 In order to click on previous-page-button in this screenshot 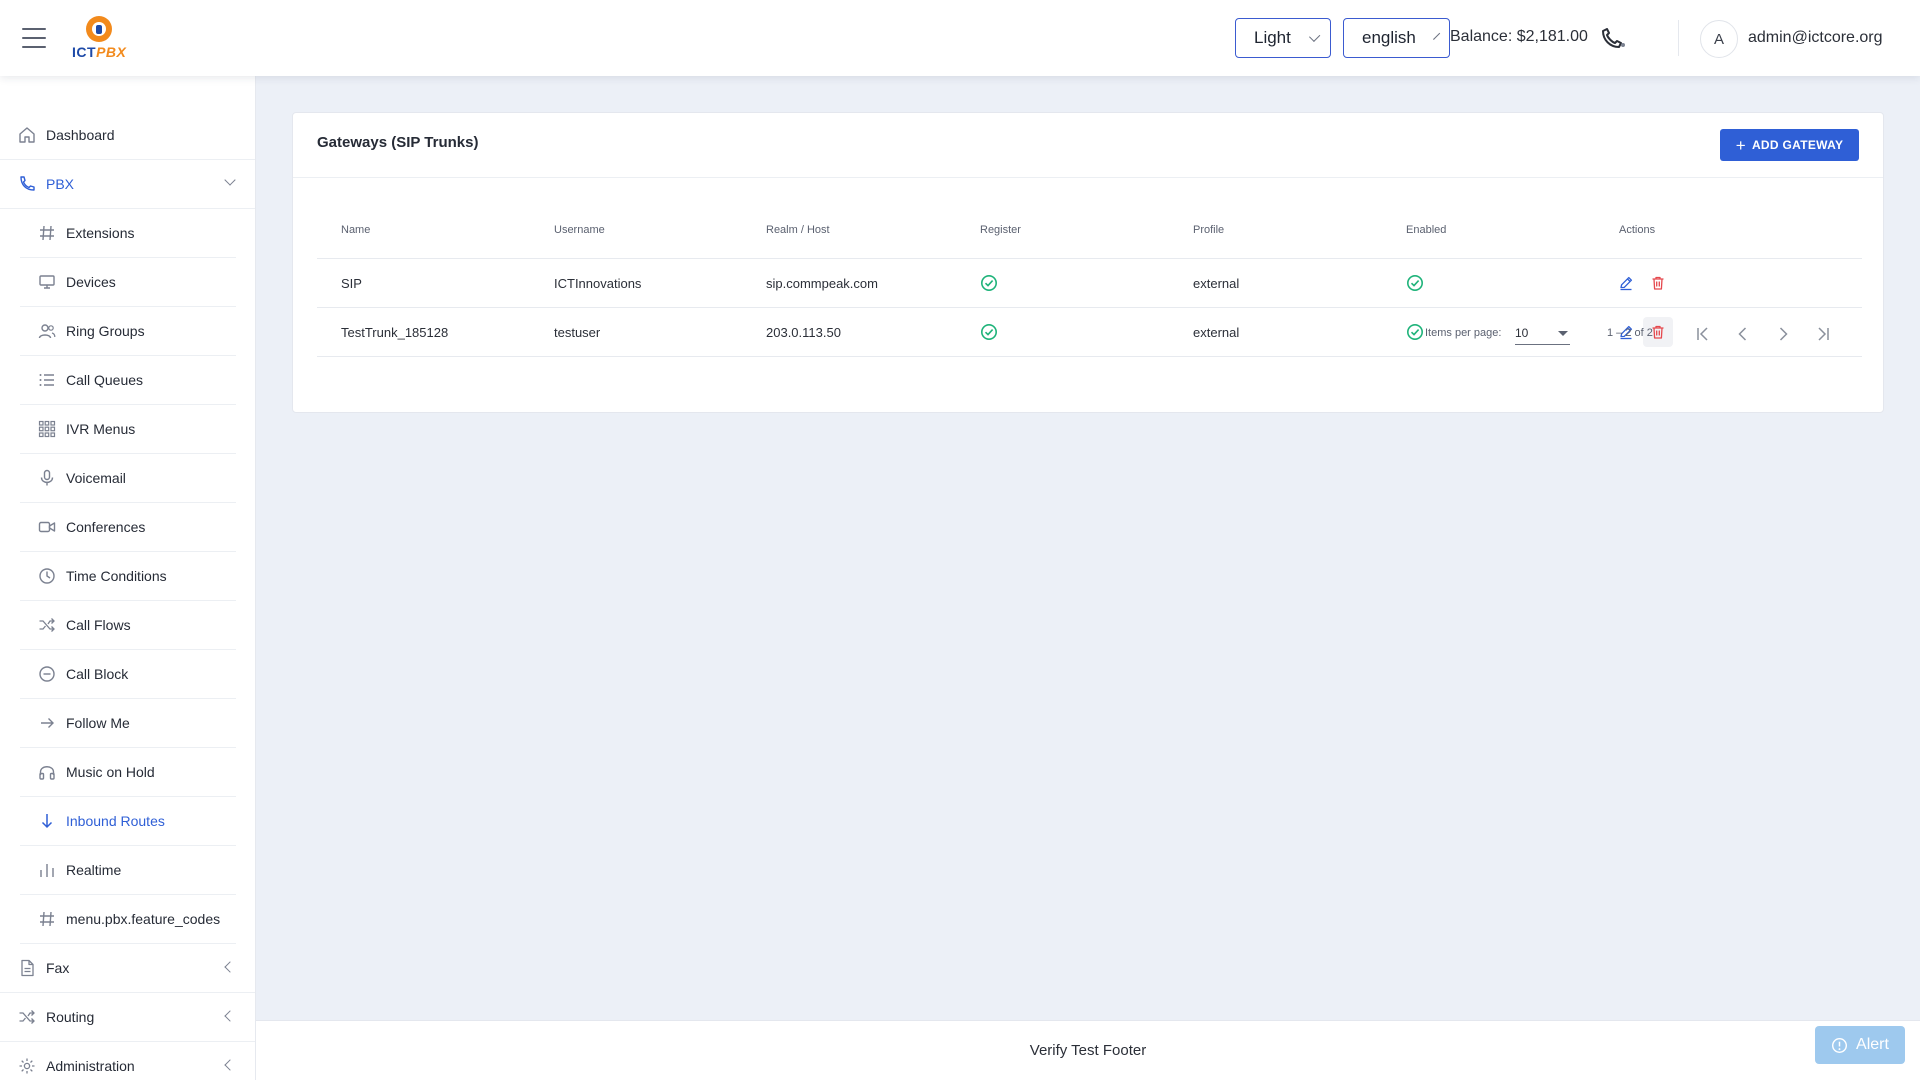, I will do `click(1743, 334)`.